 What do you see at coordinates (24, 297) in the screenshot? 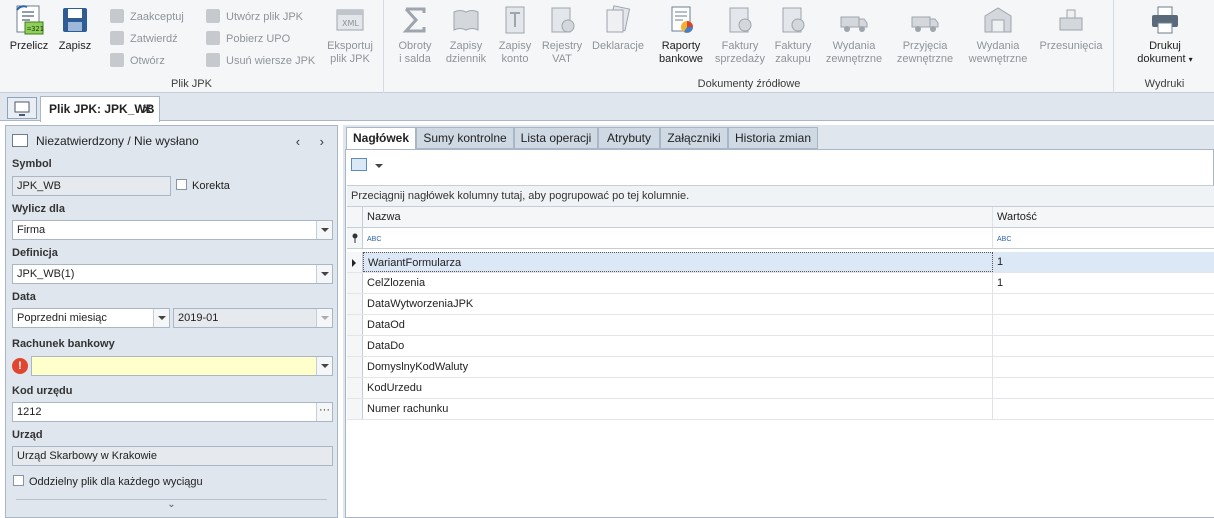
I see `data-label: Data` at bounding box center [24, 297].